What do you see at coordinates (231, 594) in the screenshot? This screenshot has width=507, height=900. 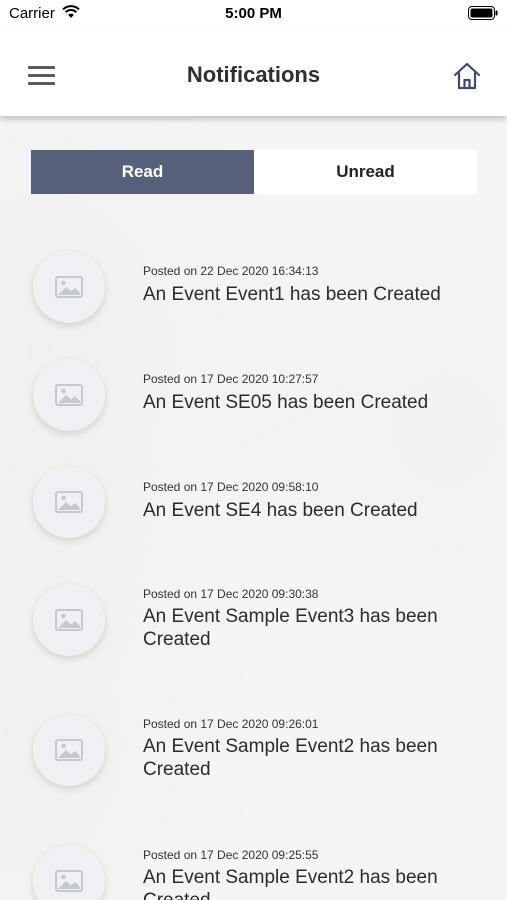 I see `posted-timestamp: Posted on 17 Dec 2020 09:30:38` at bounding box center [231, 594].